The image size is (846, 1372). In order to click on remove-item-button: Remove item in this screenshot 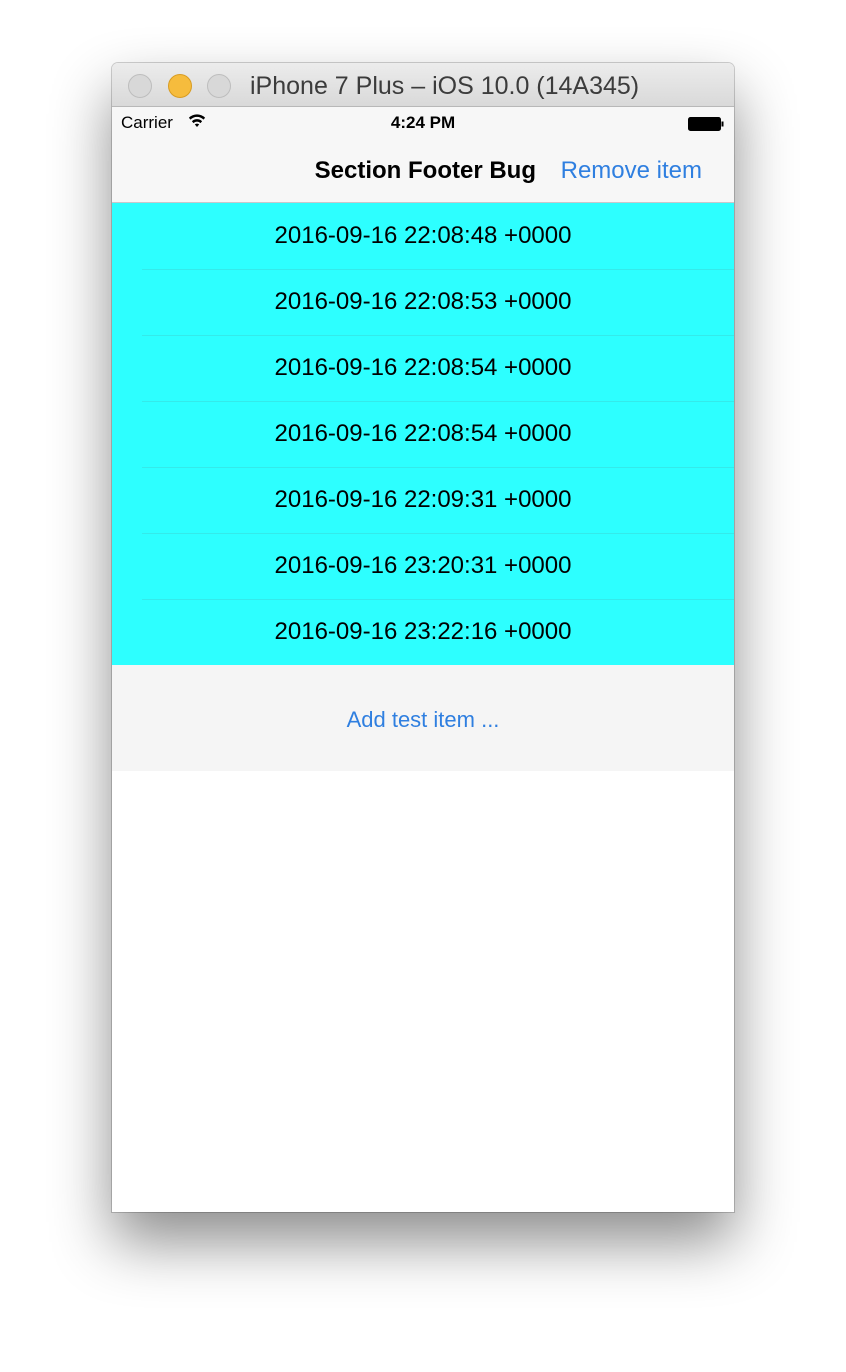, I will do `click(631, 171)`.